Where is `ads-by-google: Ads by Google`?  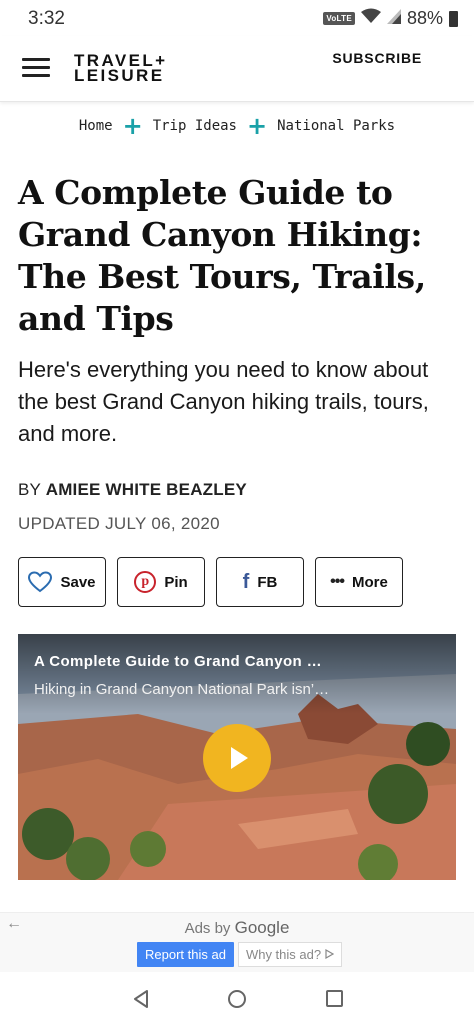
ads-by-google: Ads by Google is located at coordinates (237, 928).